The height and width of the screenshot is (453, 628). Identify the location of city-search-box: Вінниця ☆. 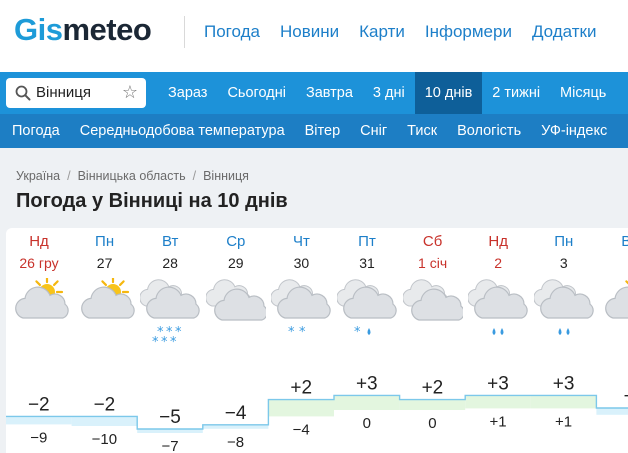
(76, 93).